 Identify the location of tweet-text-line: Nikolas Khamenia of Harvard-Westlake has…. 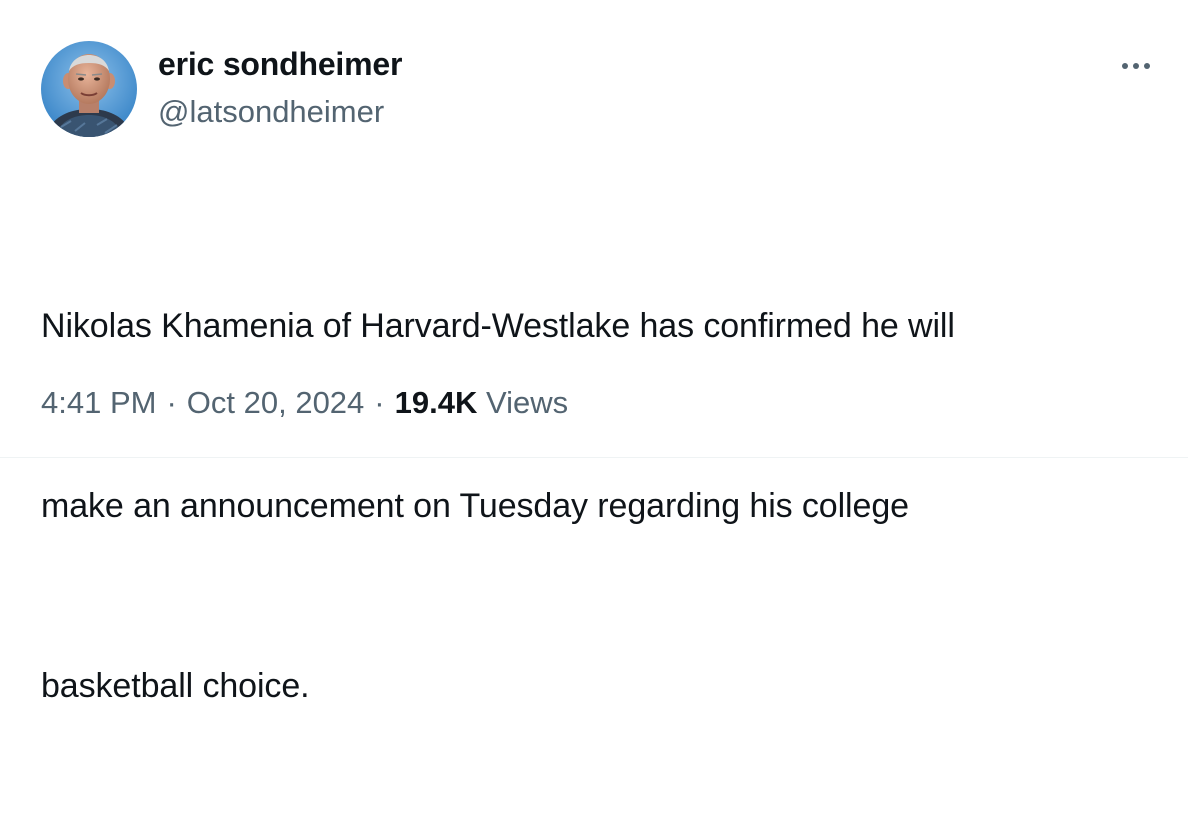
(498, 326).